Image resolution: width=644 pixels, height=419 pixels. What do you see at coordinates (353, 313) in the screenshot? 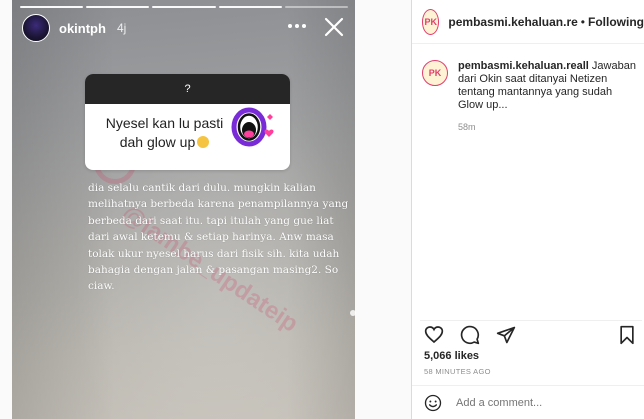
I see `story-dot` at bounding box center [353, 313].